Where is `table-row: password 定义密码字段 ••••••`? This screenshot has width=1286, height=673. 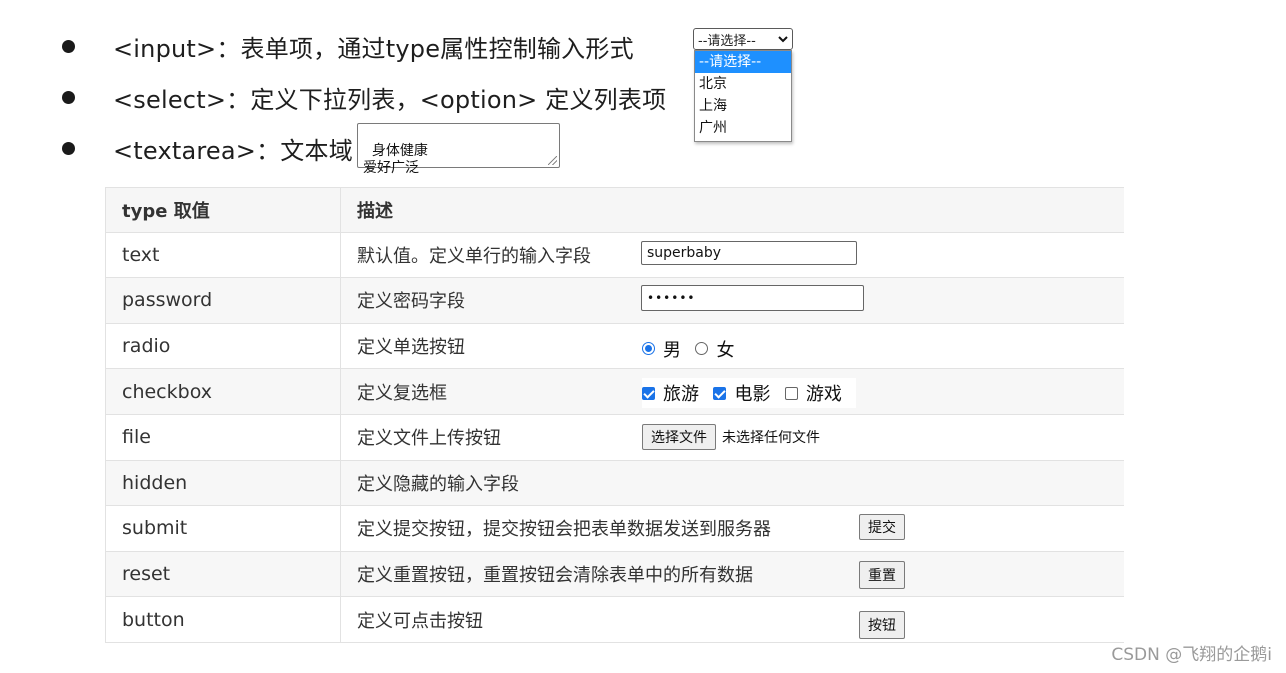 table-row: password 定义密码字段 •••••• is located at coordinates (614, 301).